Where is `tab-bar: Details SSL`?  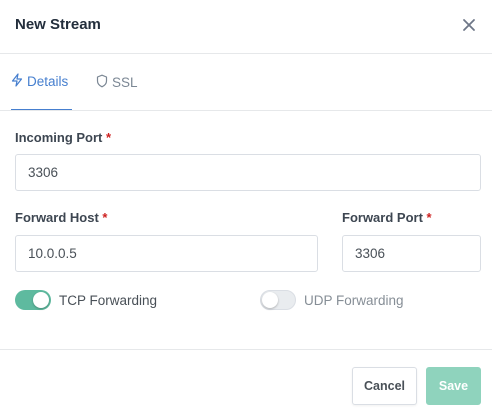
tab-bar: Details SSL is located at coordinates (246, 82).